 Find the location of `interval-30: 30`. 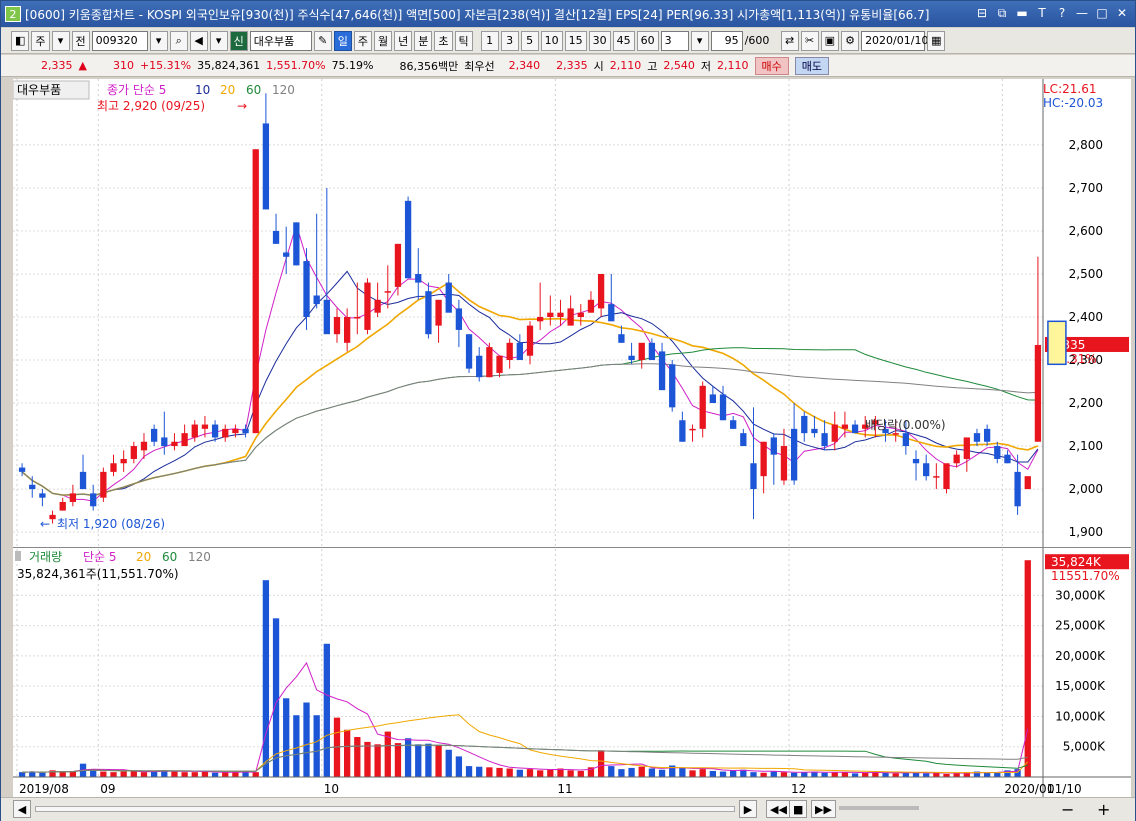

interval-30: 30 is located at coordinates (599, 40).